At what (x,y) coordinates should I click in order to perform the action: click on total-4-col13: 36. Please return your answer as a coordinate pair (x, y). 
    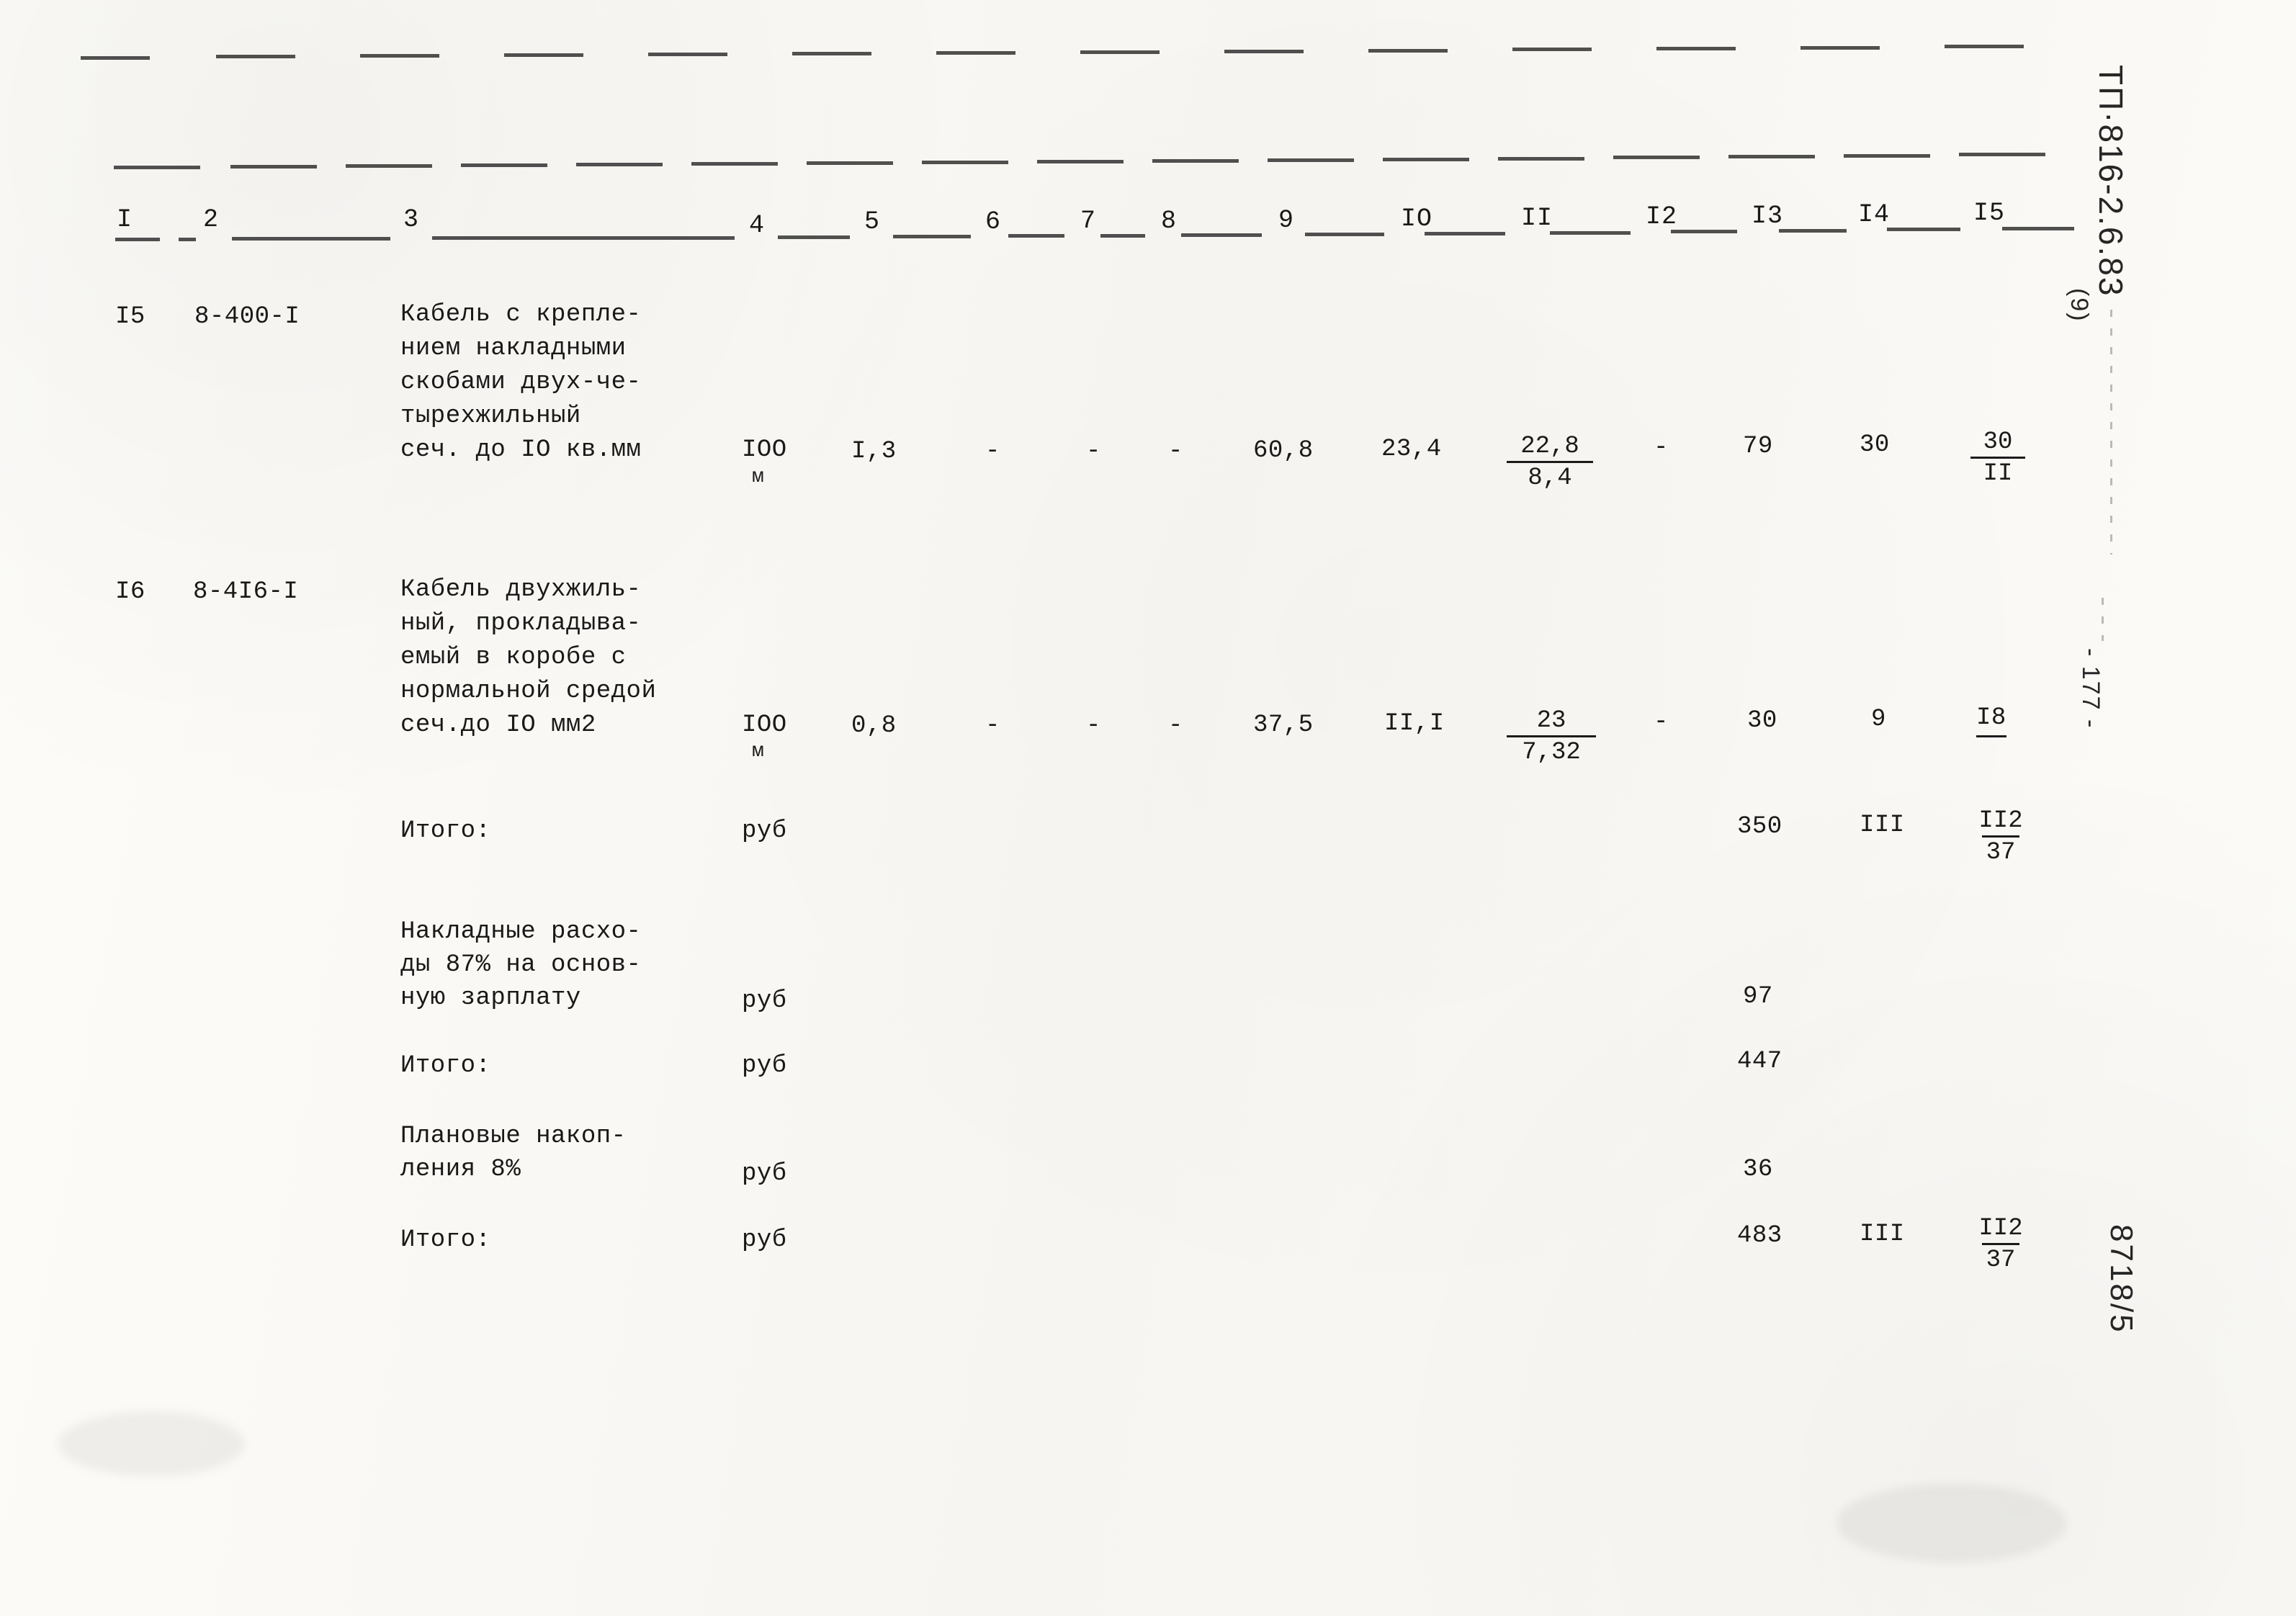
    Looking at the image, I should click on (1758, 1169).